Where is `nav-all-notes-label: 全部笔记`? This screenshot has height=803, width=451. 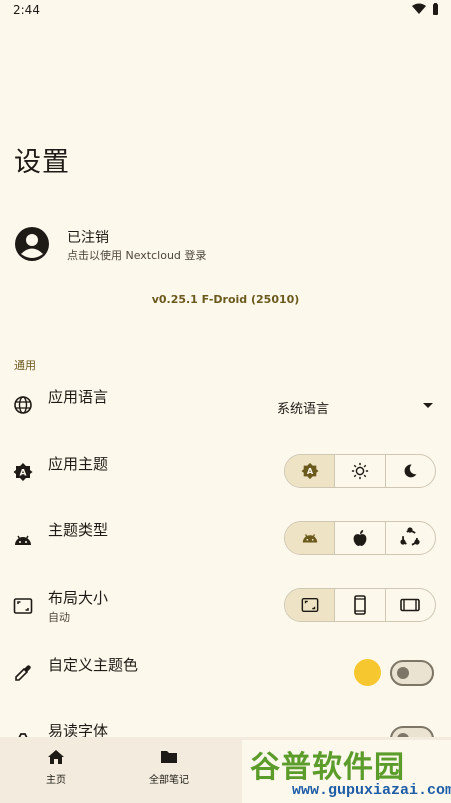 nav-all-notes-label: 全部笔记 is located at coordinates (169, 780).